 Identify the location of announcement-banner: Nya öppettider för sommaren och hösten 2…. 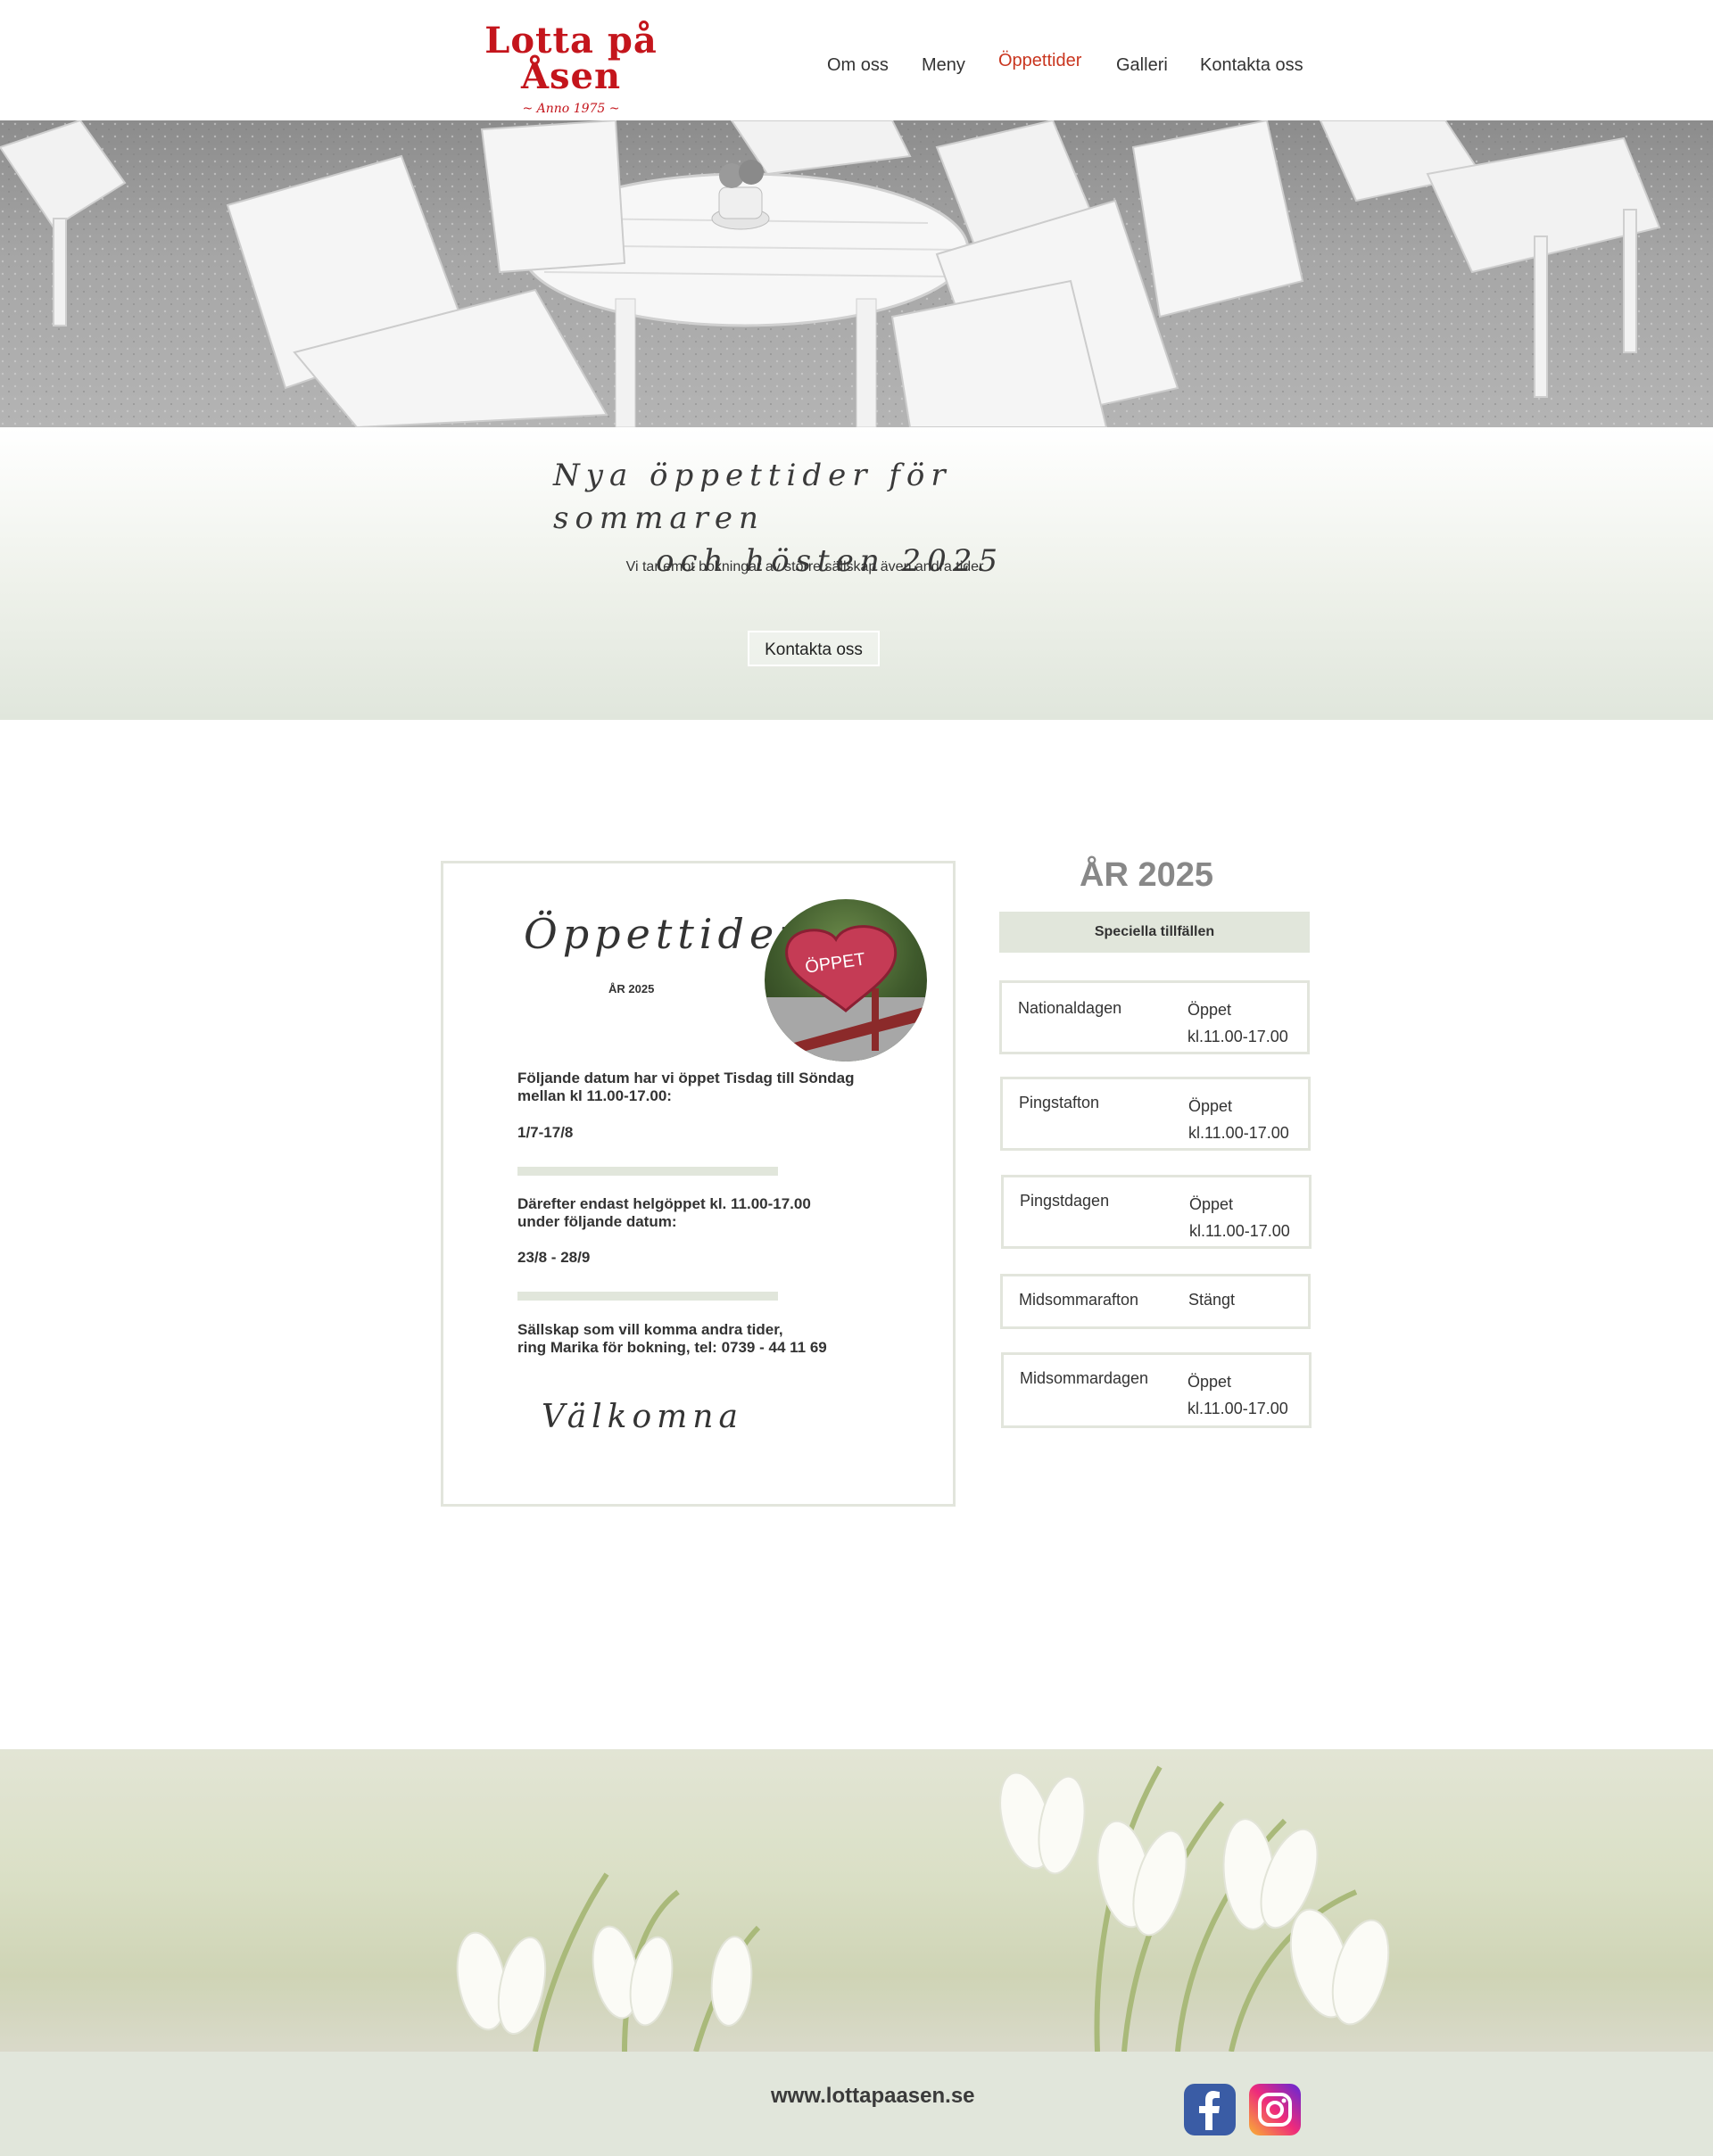
(856, 573).